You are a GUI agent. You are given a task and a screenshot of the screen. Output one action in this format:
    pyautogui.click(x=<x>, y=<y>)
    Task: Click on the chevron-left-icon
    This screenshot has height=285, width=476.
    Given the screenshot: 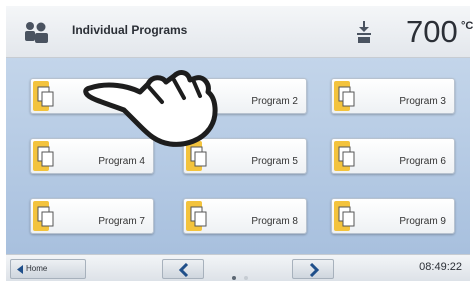 What is the action you would take?
    pyautogui.click(x=183, y=270)
    